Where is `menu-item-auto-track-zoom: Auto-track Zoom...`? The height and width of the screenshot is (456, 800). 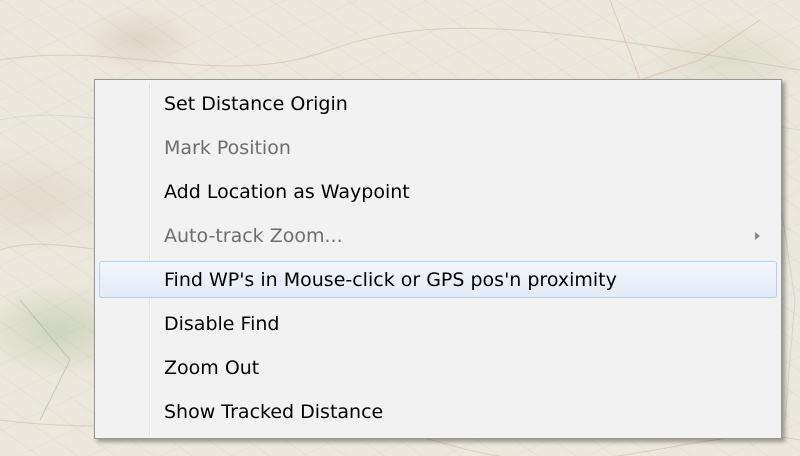
menu-item-auto-track-zoom: Auto-track Zoom... is located at coordinates (438, 235).